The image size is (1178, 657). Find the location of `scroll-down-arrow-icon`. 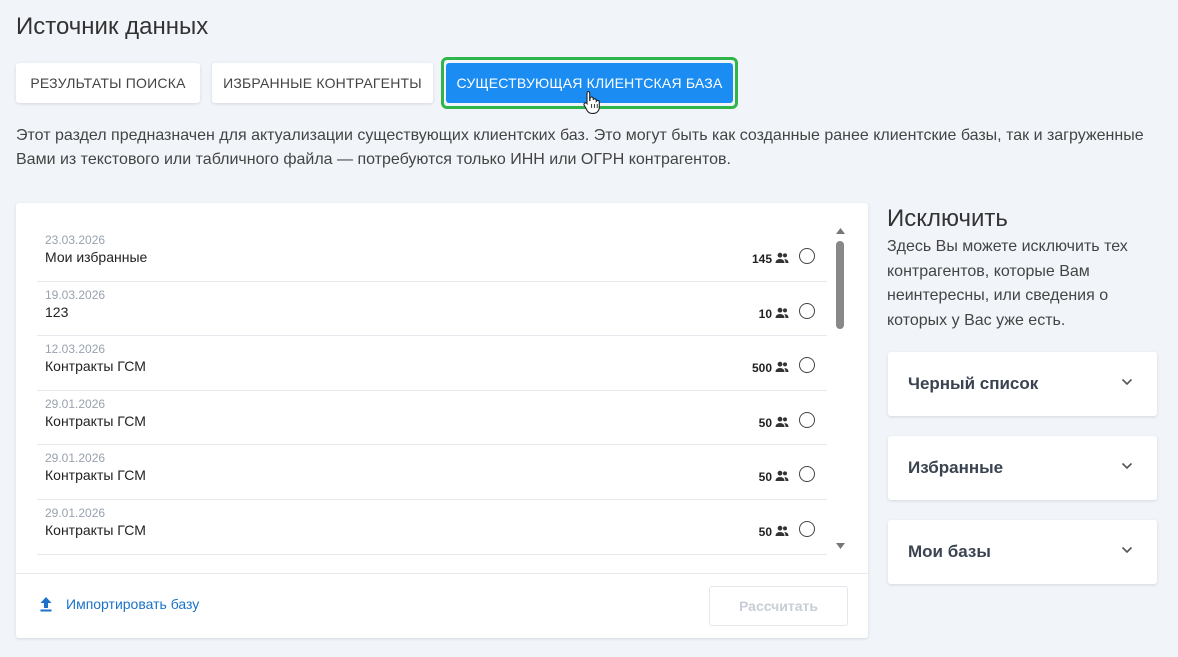

scroll-down-arrow-icon is located at coordinates (840, 546).